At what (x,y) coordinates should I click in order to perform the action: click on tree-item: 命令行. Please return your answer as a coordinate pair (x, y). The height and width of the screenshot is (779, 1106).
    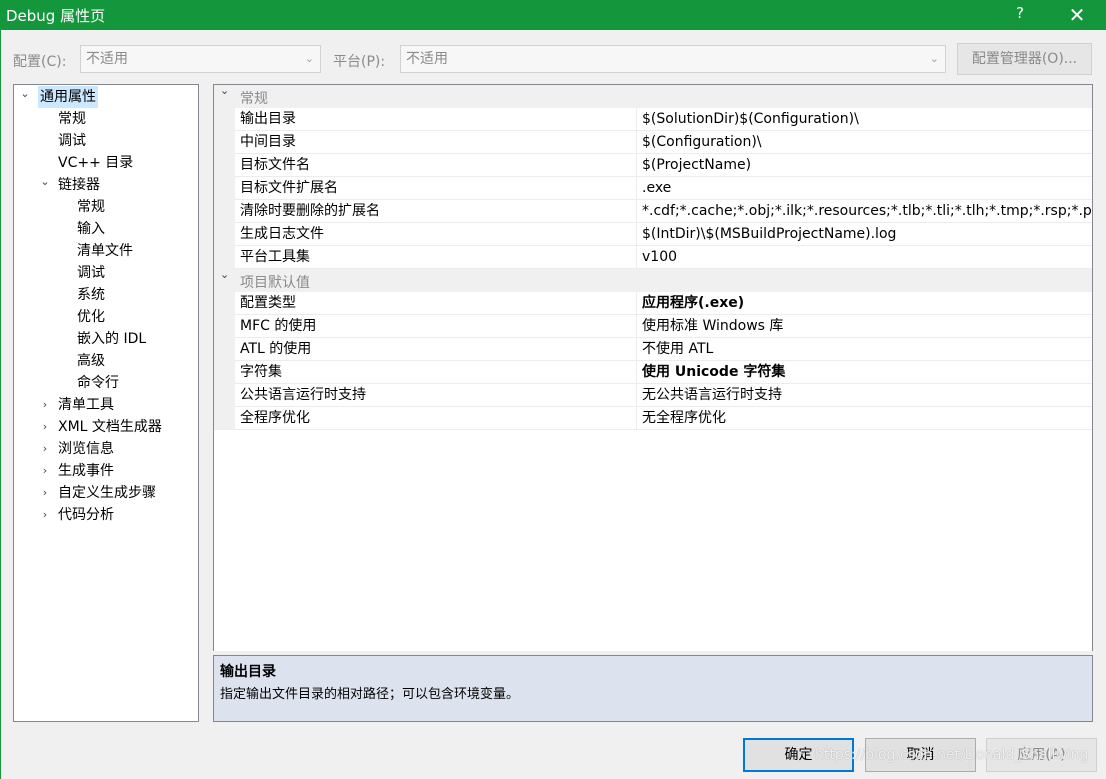
    Looking at the image, I should click on (106, 383).